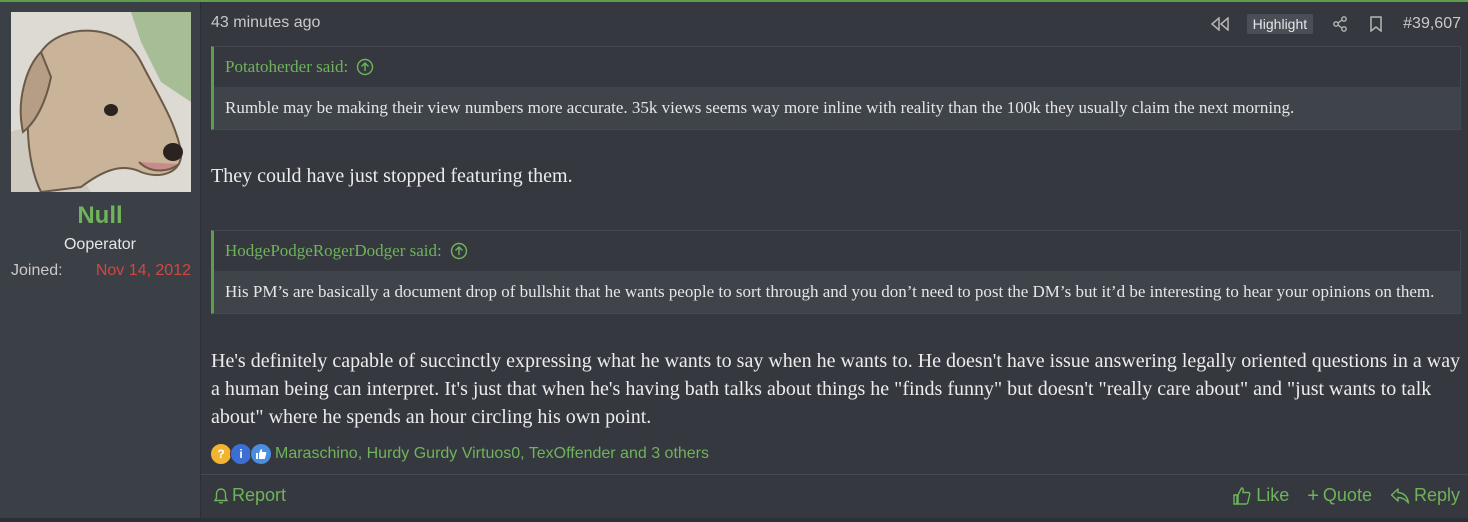 This screenshot has height=522, width=1468. Describe the element at coordinates (1400, 495) in the screenshot. I see `reply-icon` at that location.